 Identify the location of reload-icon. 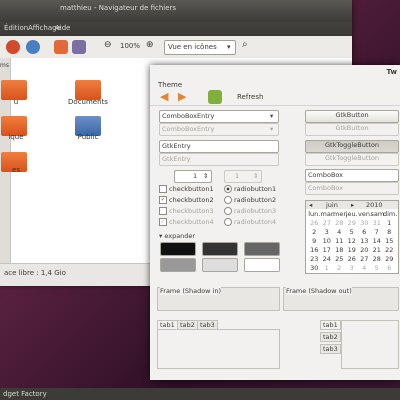
(33, 47).